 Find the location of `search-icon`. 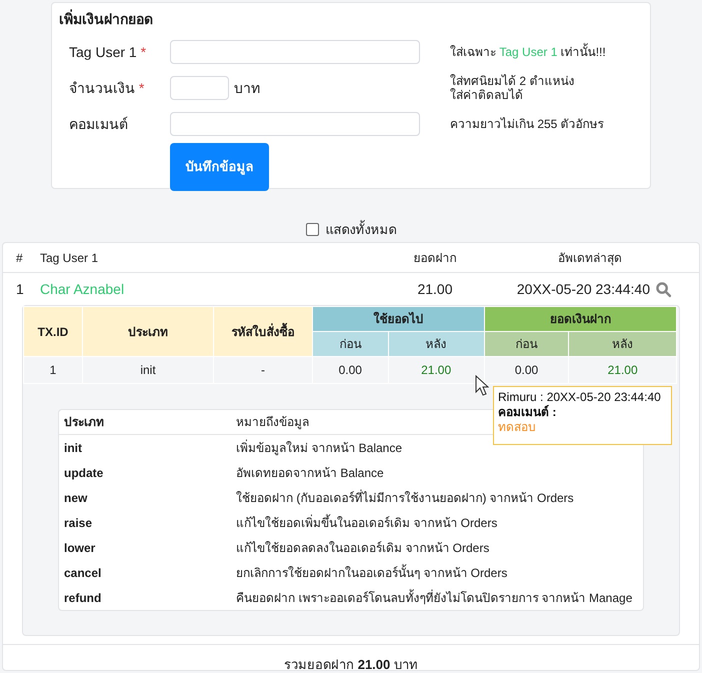

search-icon is located at coordinates (663, 289).